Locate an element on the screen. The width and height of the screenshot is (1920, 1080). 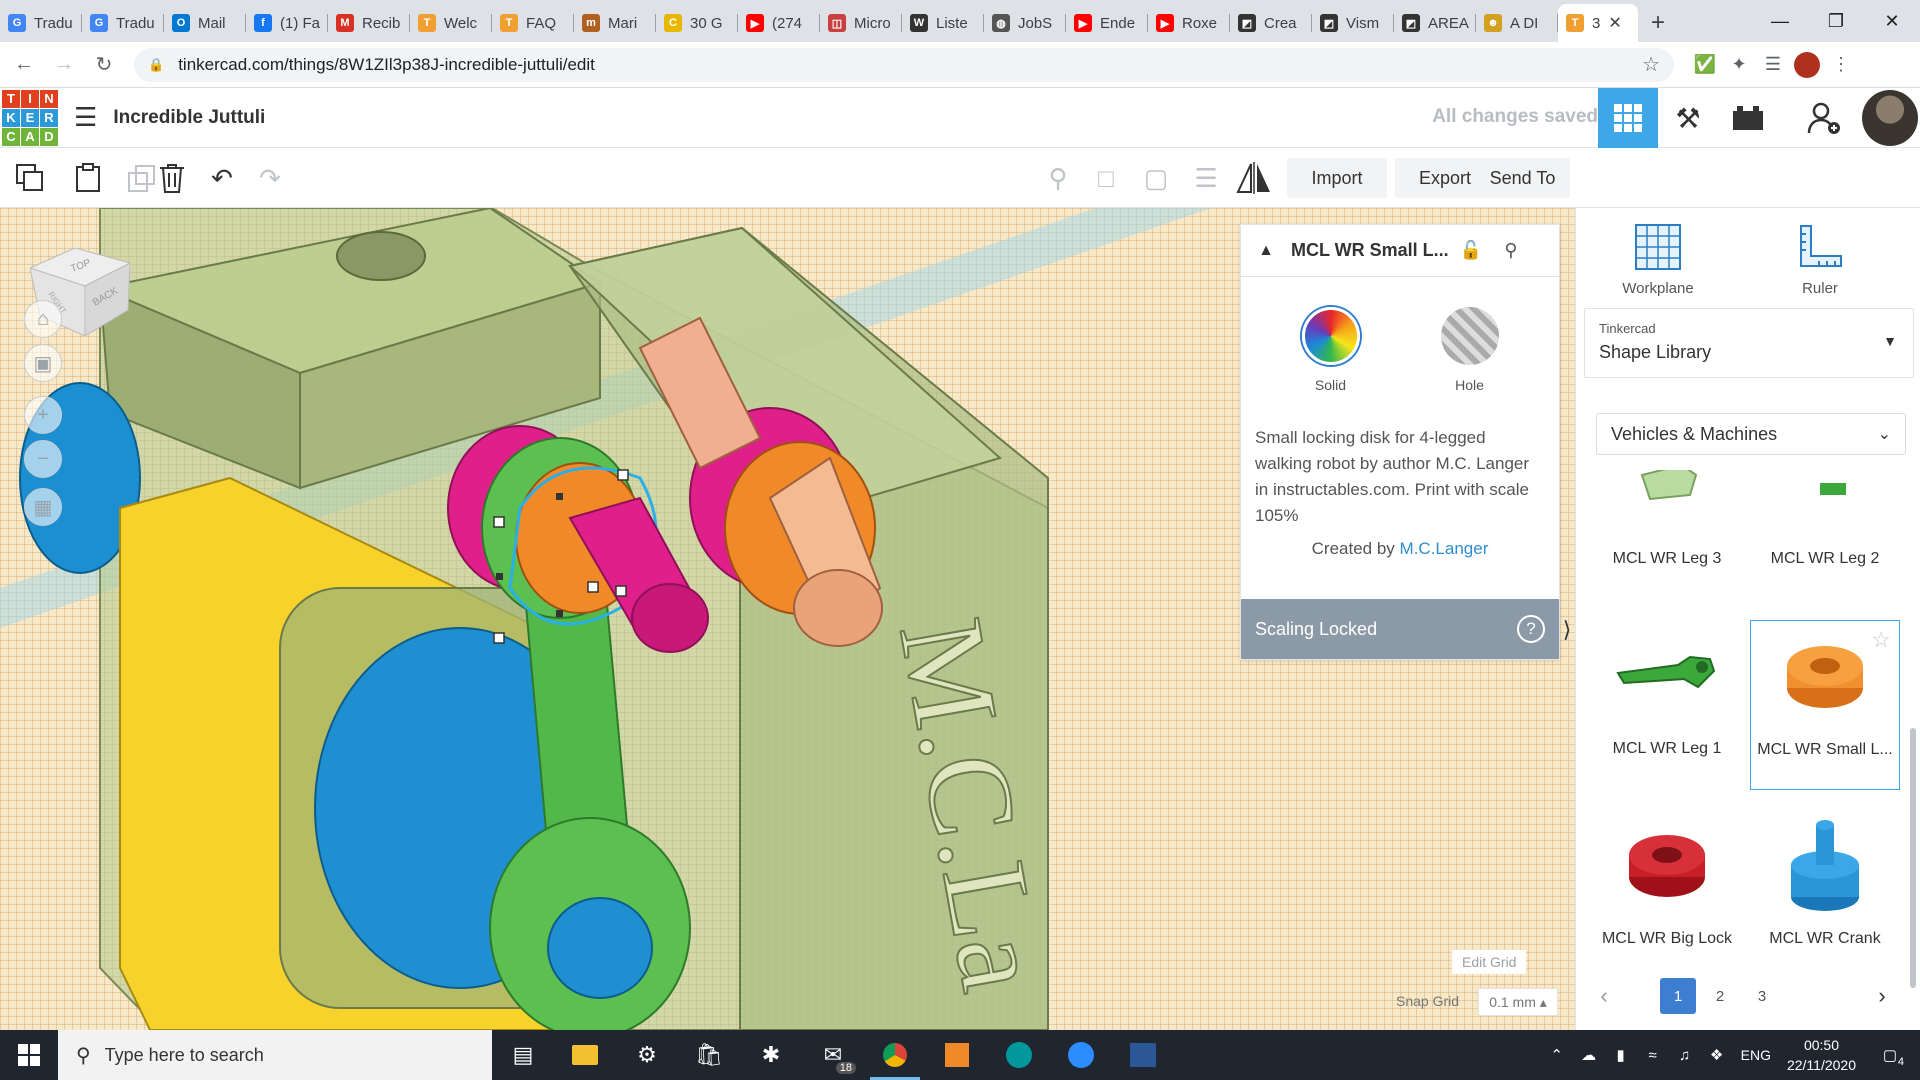
snap-grid-select: 0.1 mm ▴ is located at coordinates (1518, 1002).